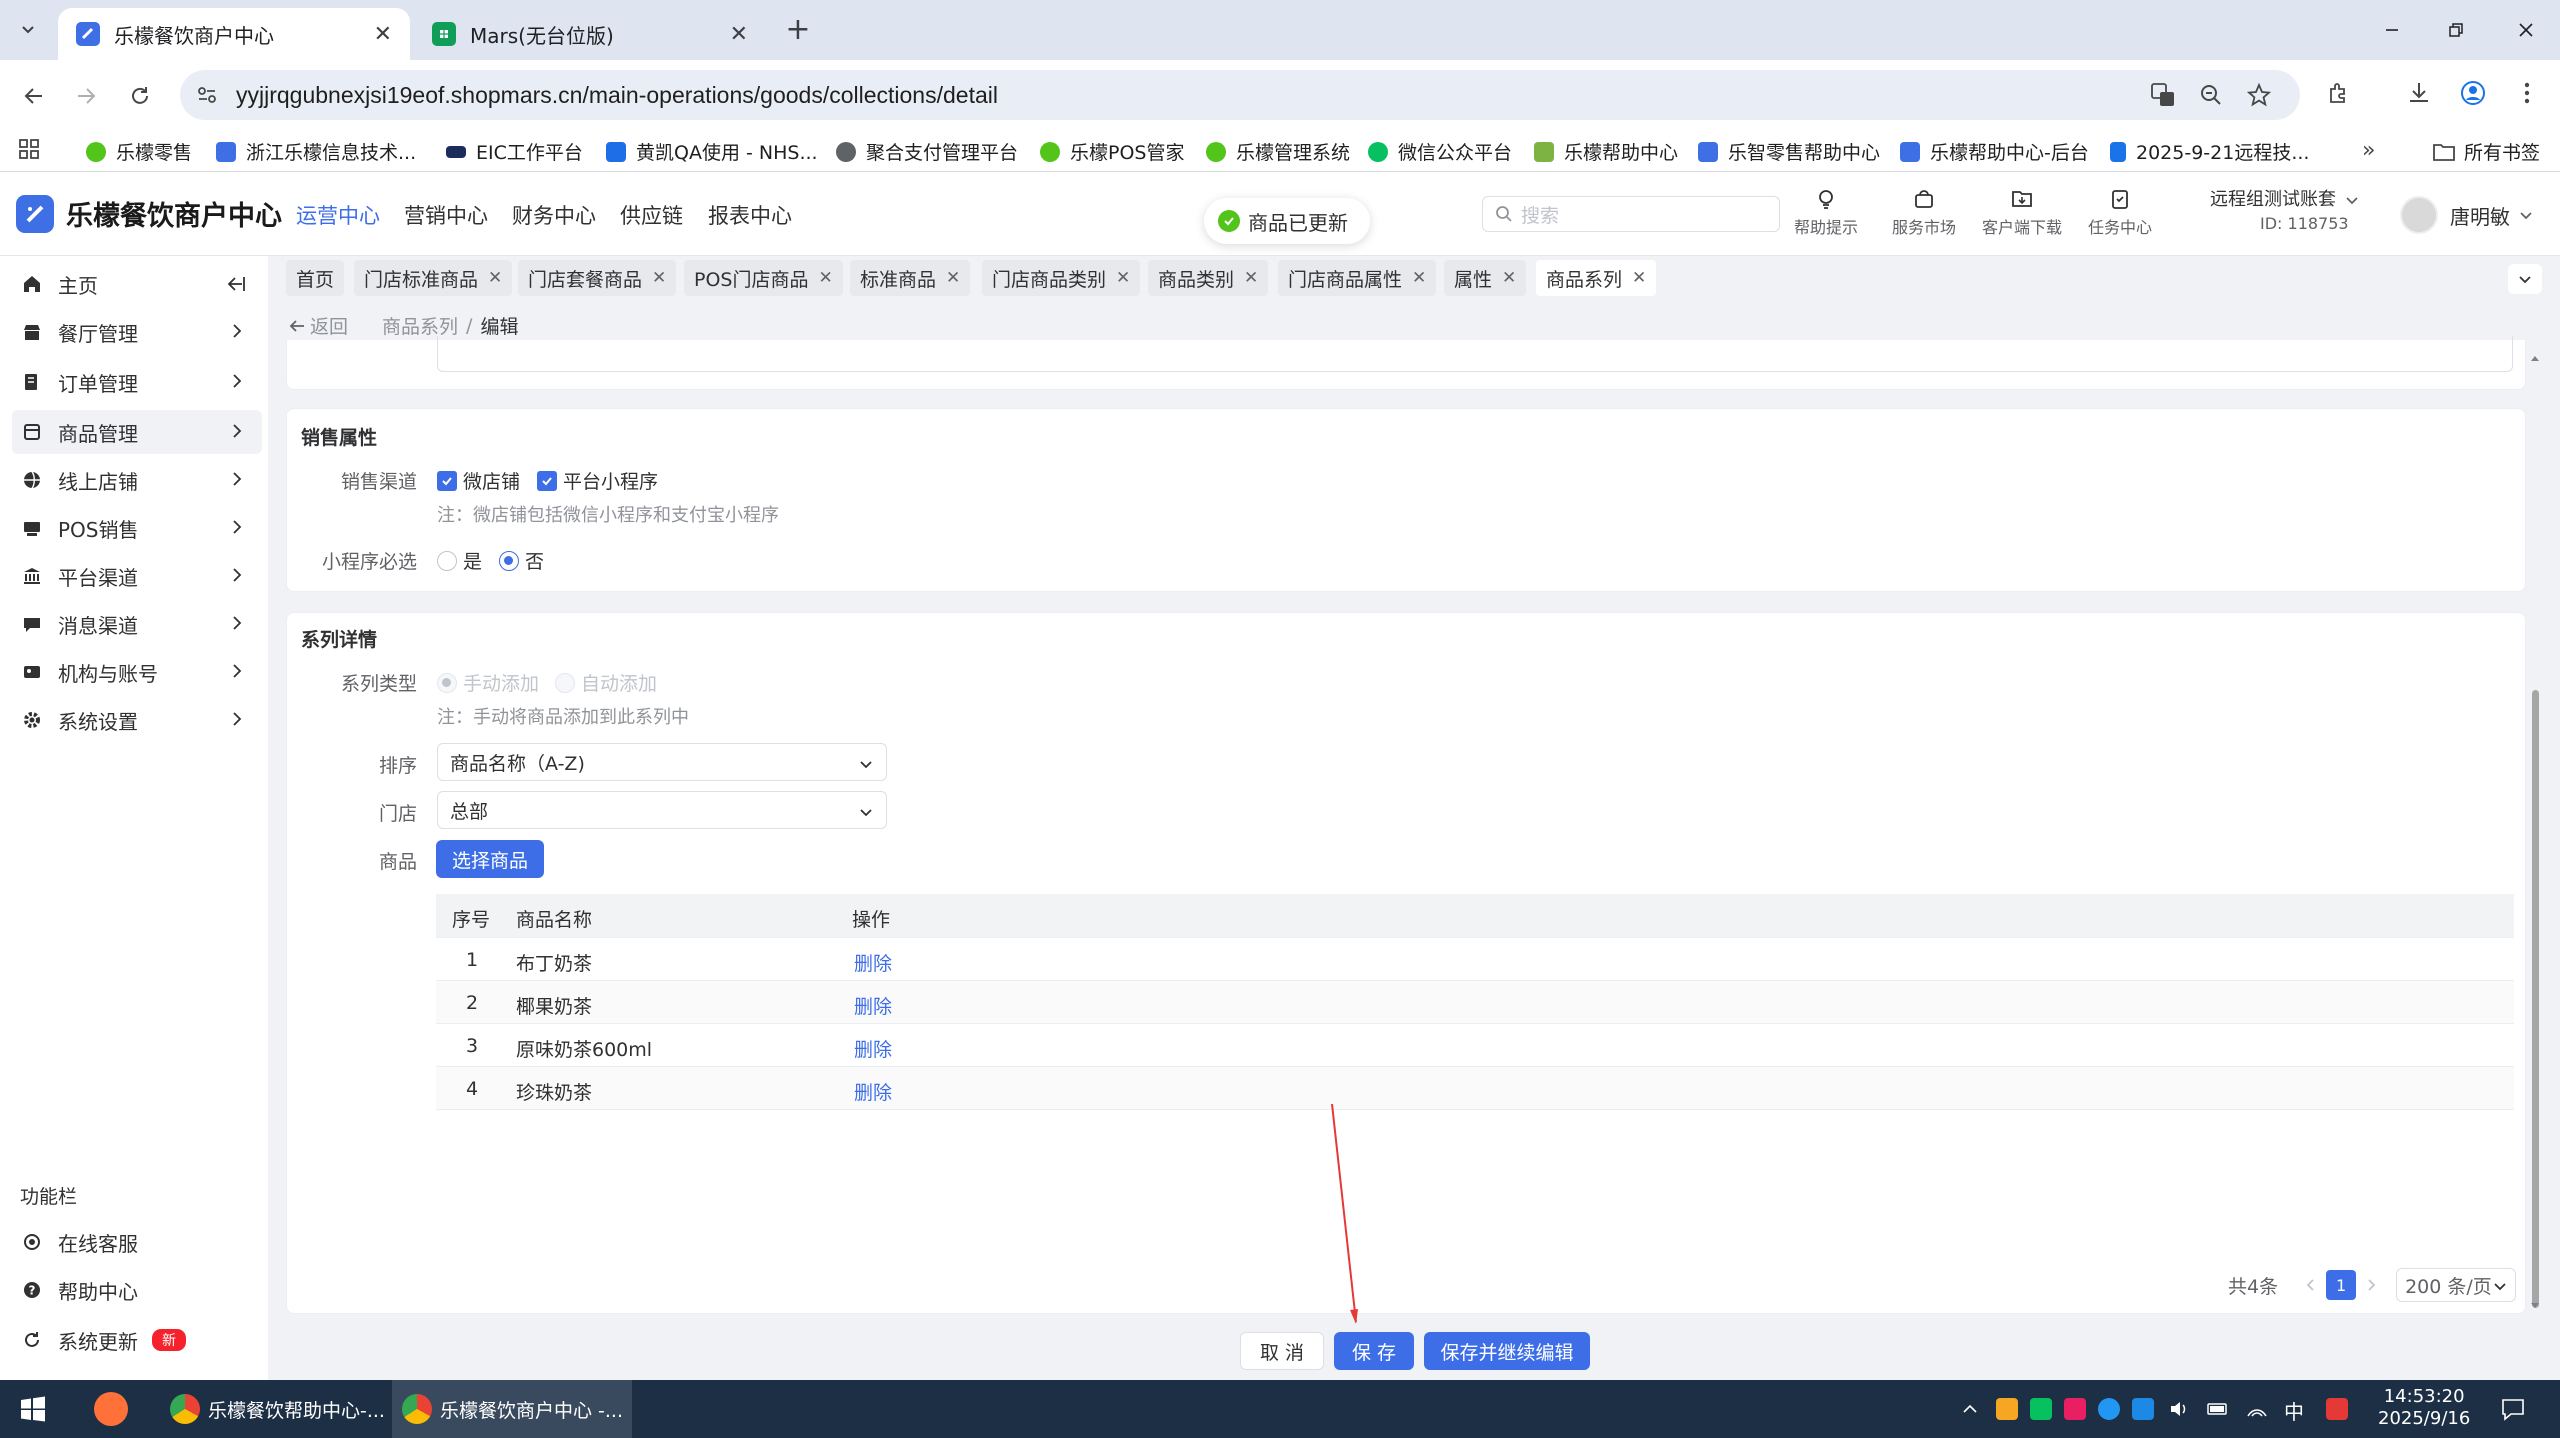 The width and height of the screenshot is (2560, 1438). What do you see at coordinates (207, 95) in the screenshot?
I see `site-info-icon` at bounding box center [207, 95].